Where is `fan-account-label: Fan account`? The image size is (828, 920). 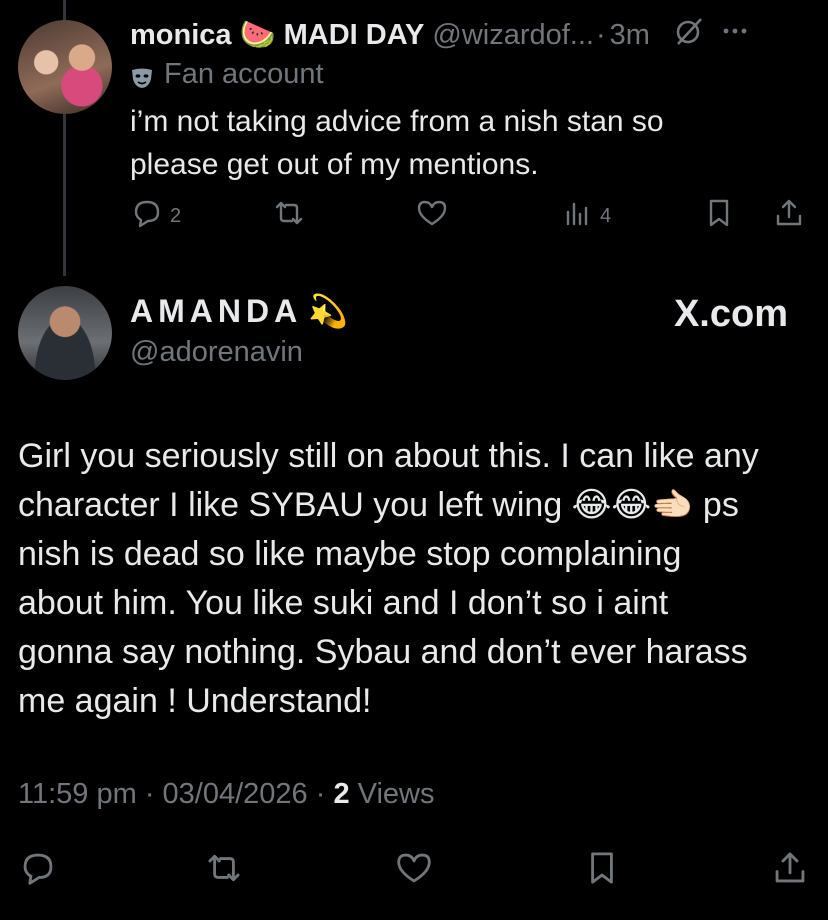 fan-account-label: Fan account is located at coordinates (227, 74).